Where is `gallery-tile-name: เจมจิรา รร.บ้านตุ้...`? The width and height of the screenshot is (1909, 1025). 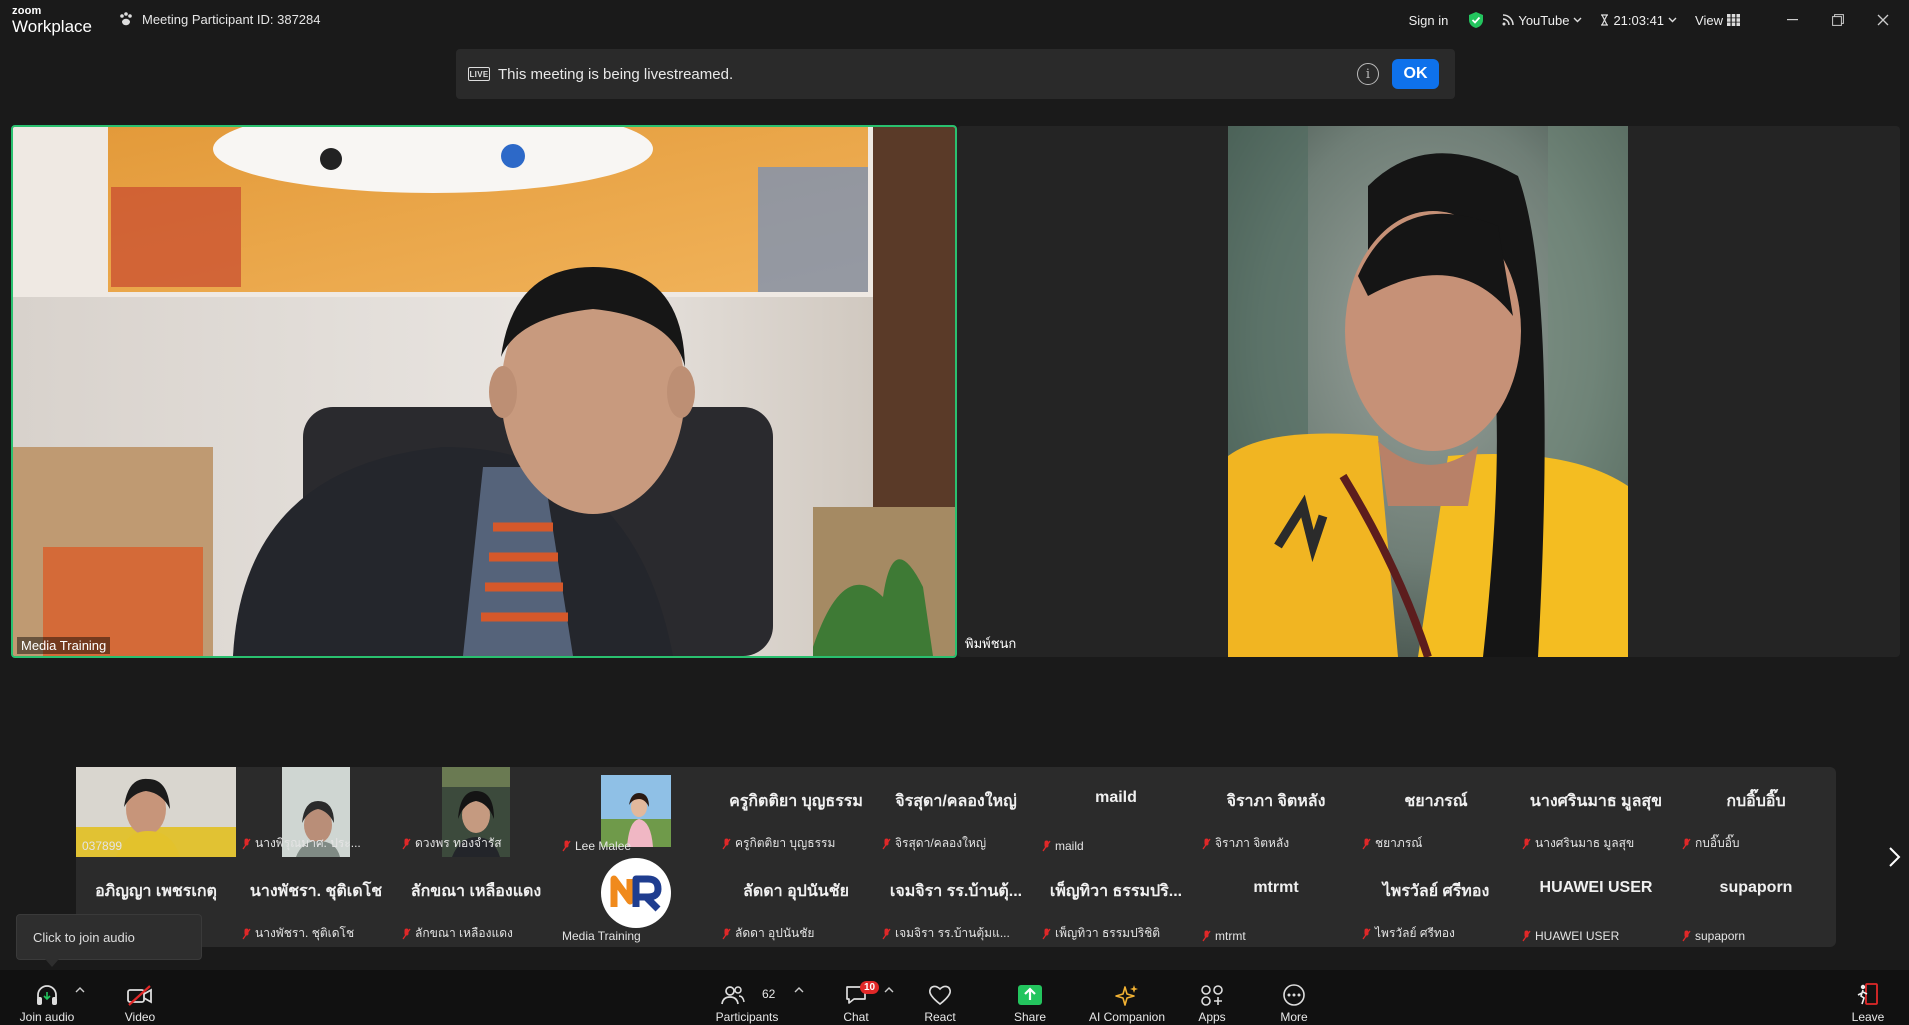
gallery-tile-name: เจมจิรา รร.บ้านตุ้... is located at coordinates (956, 891).